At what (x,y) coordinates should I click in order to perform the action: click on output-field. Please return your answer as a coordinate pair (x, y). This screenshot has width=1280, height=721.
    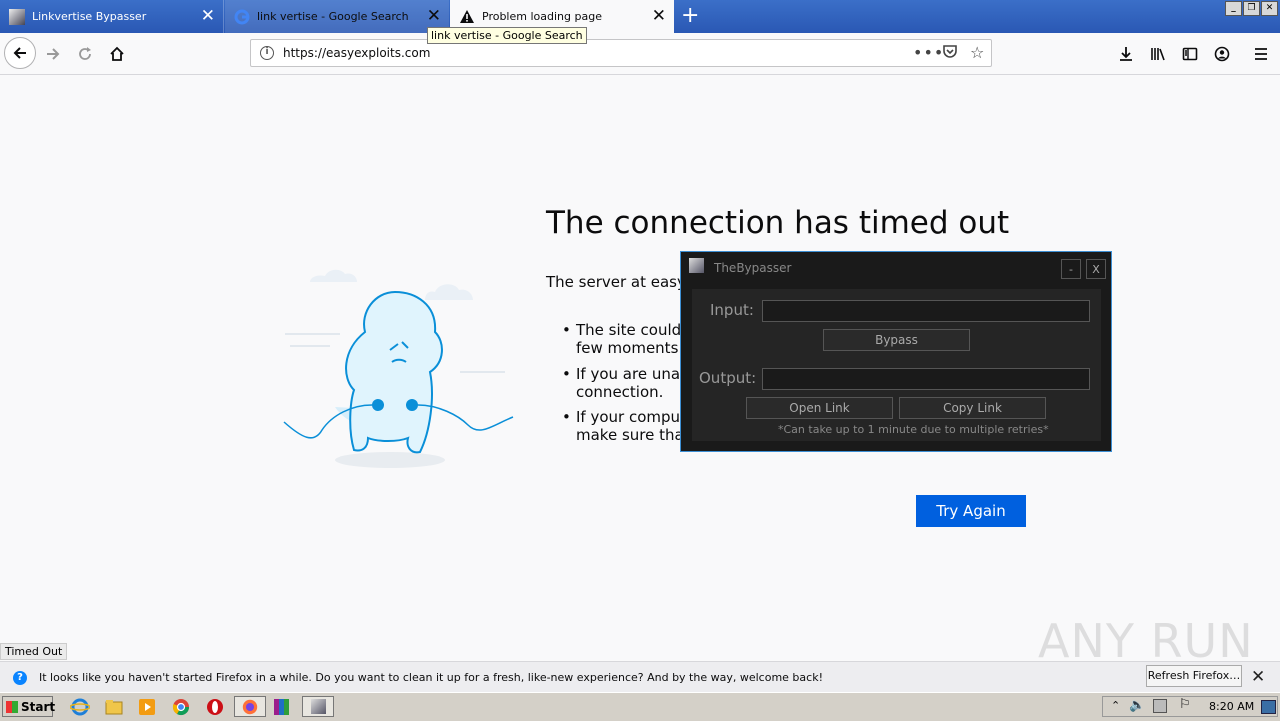
    Looking at the image, I should click on (926, 379).